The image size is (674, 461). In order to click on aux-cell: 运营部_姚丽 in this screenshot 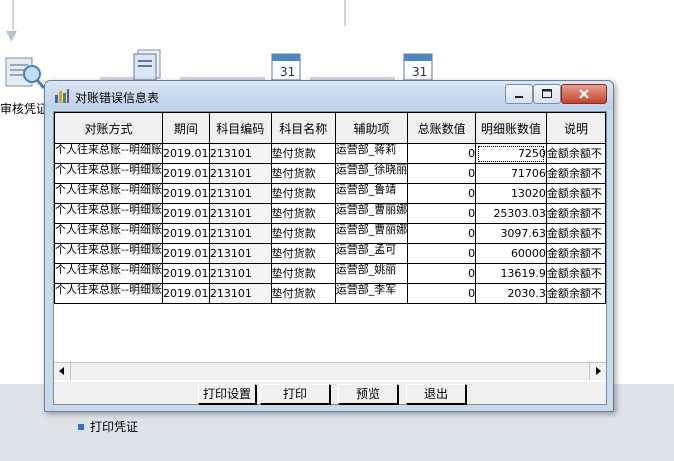, I will do `click(371, 273)`.